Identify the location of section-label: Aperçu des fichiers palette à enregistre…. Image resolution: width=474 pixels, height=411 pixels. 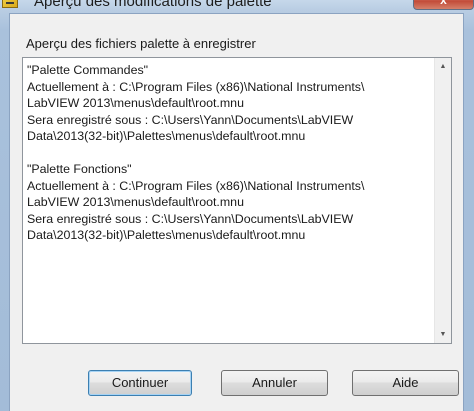
(141, 43).